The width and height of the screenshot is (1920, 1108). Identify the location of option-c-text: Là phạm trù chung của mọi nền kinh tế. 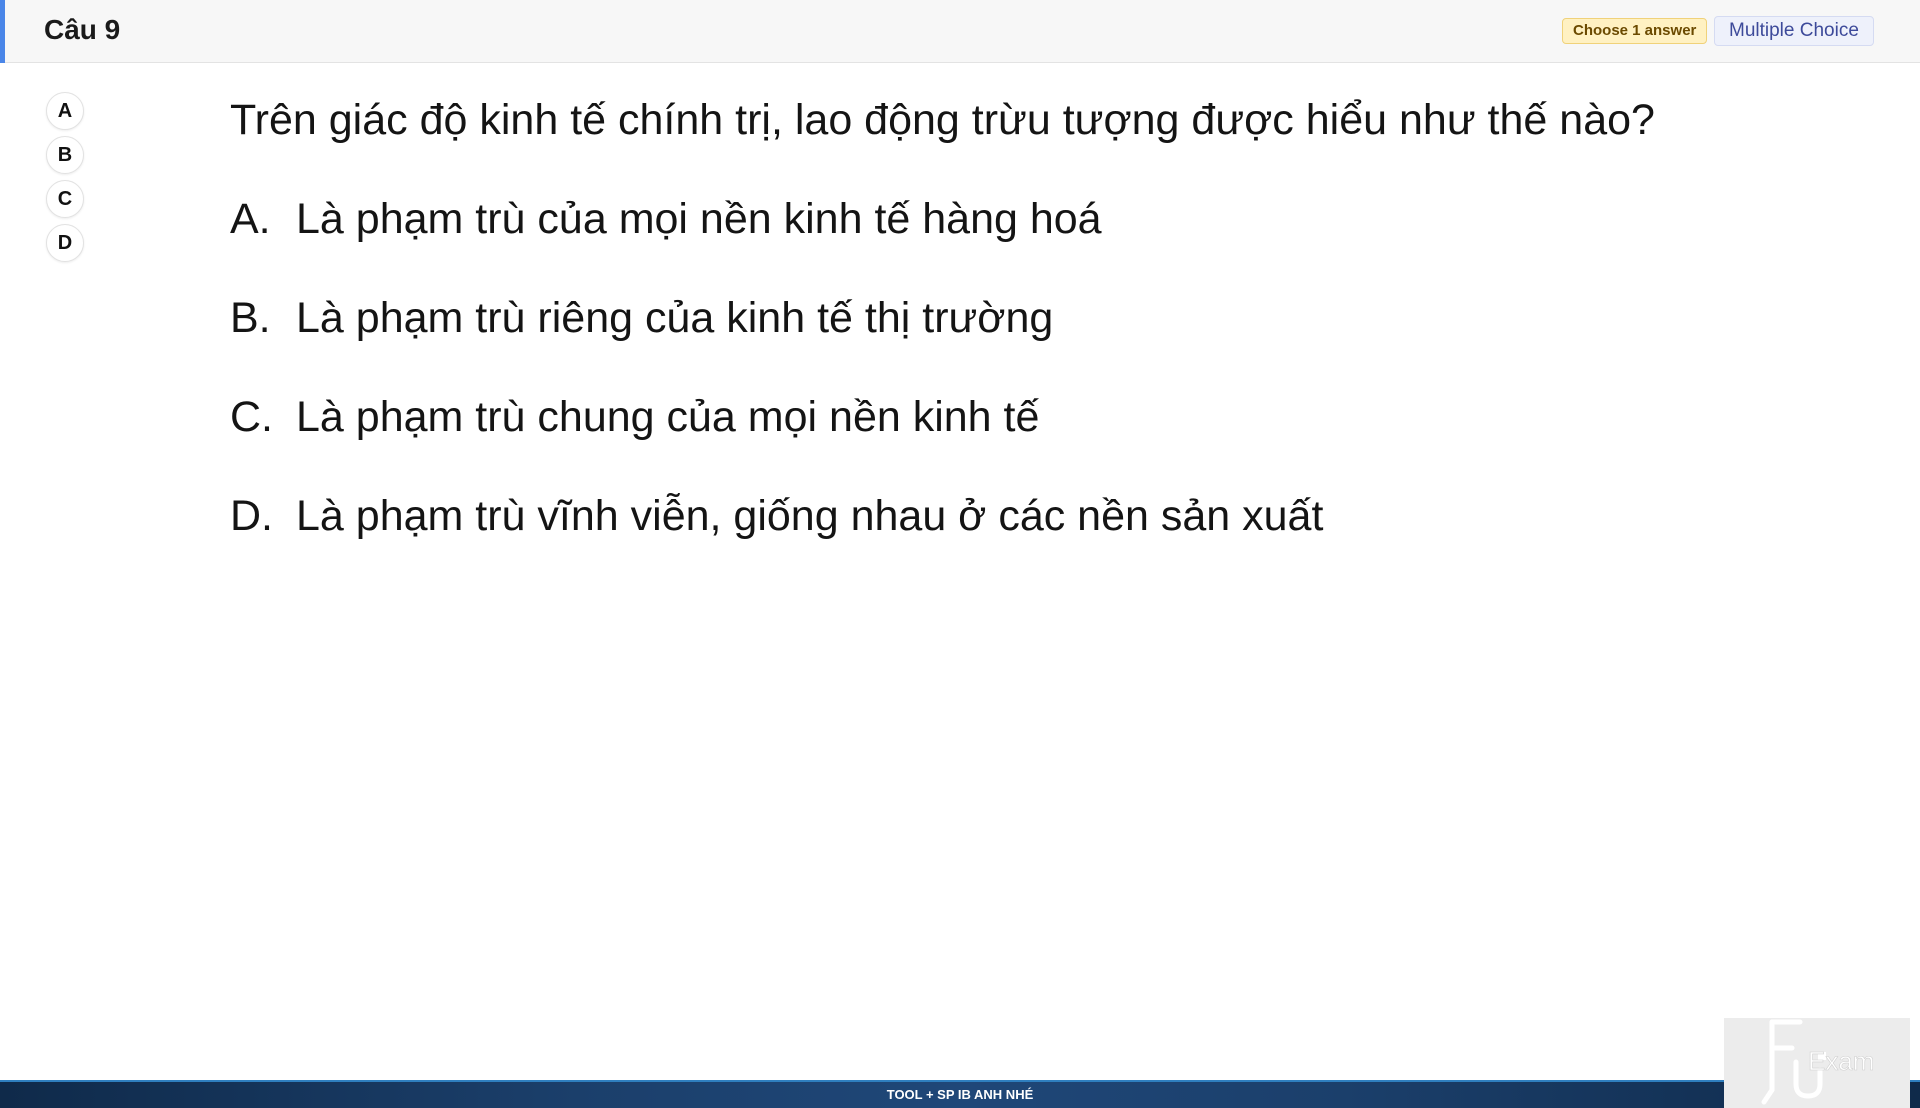
(668, 417).